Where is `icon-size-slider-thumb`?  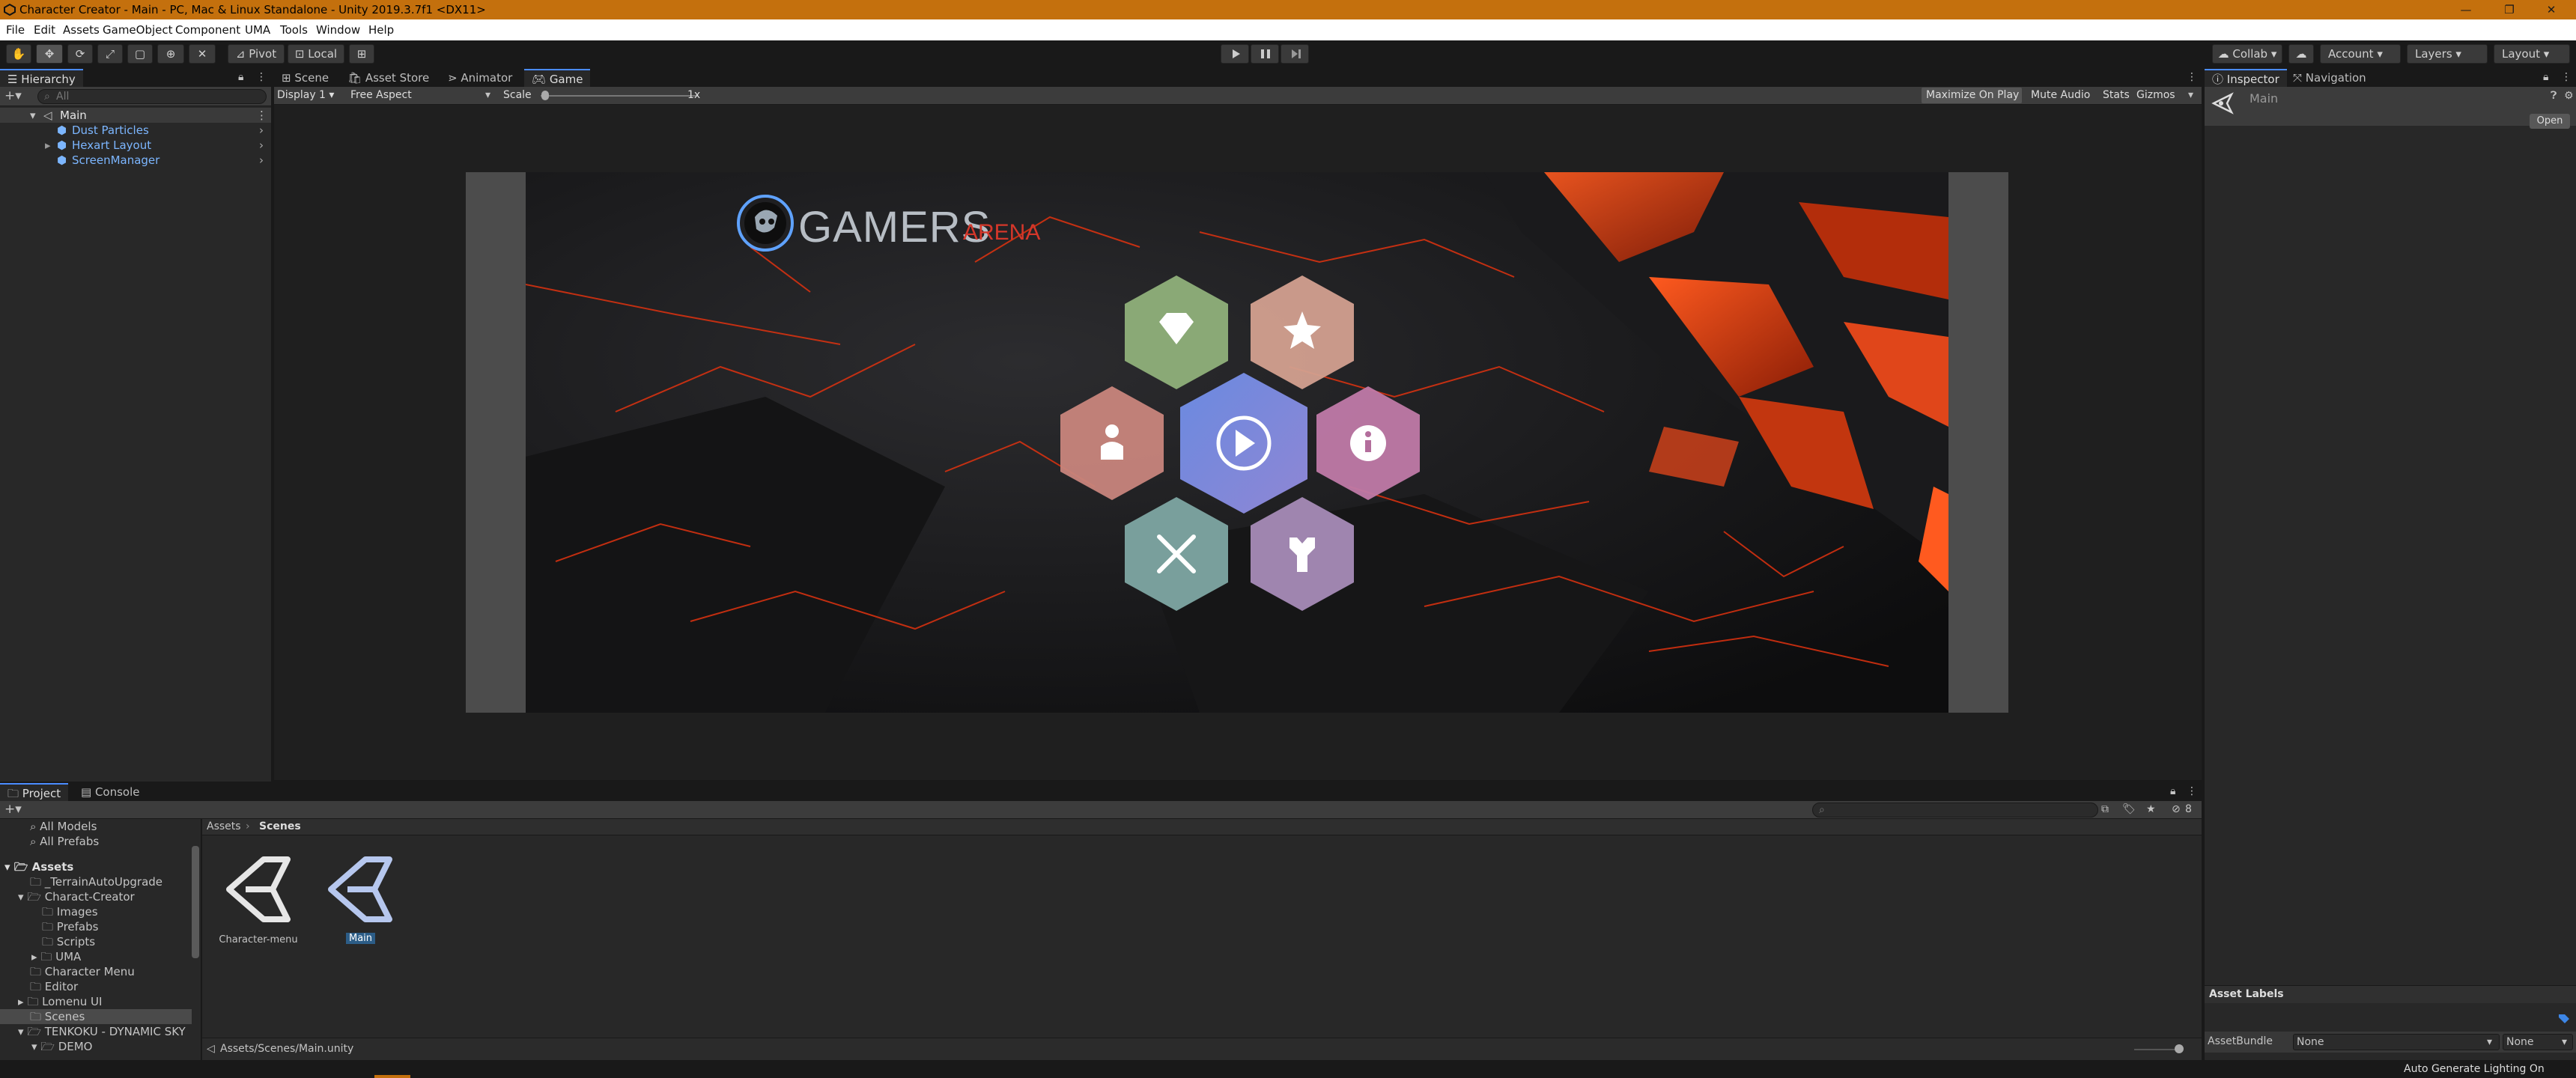
icon-size-slider-thumb is located at coordinates (2179, 1048).